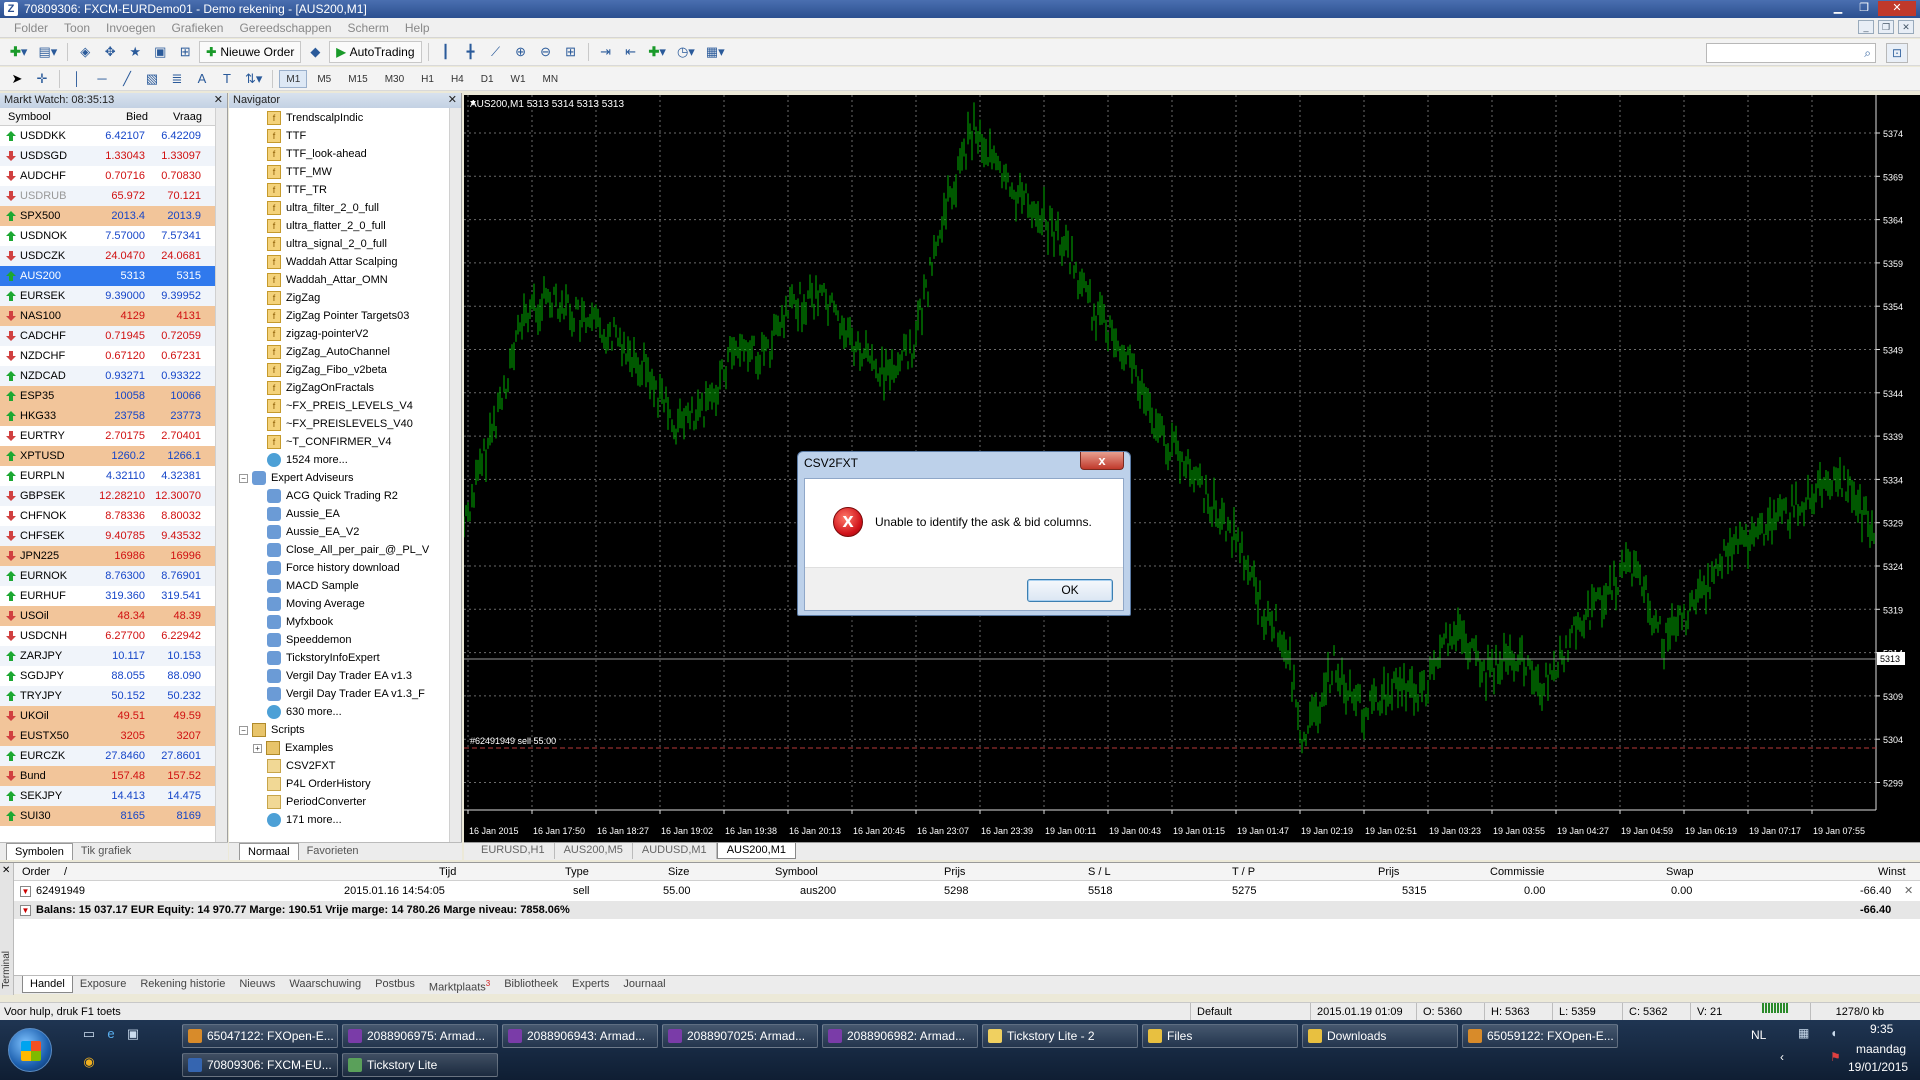 The height and width of the screenshot is (1080, 1920). I want to click on nav-item-expert: ACG Quick Trading R2, so click(339, 496).